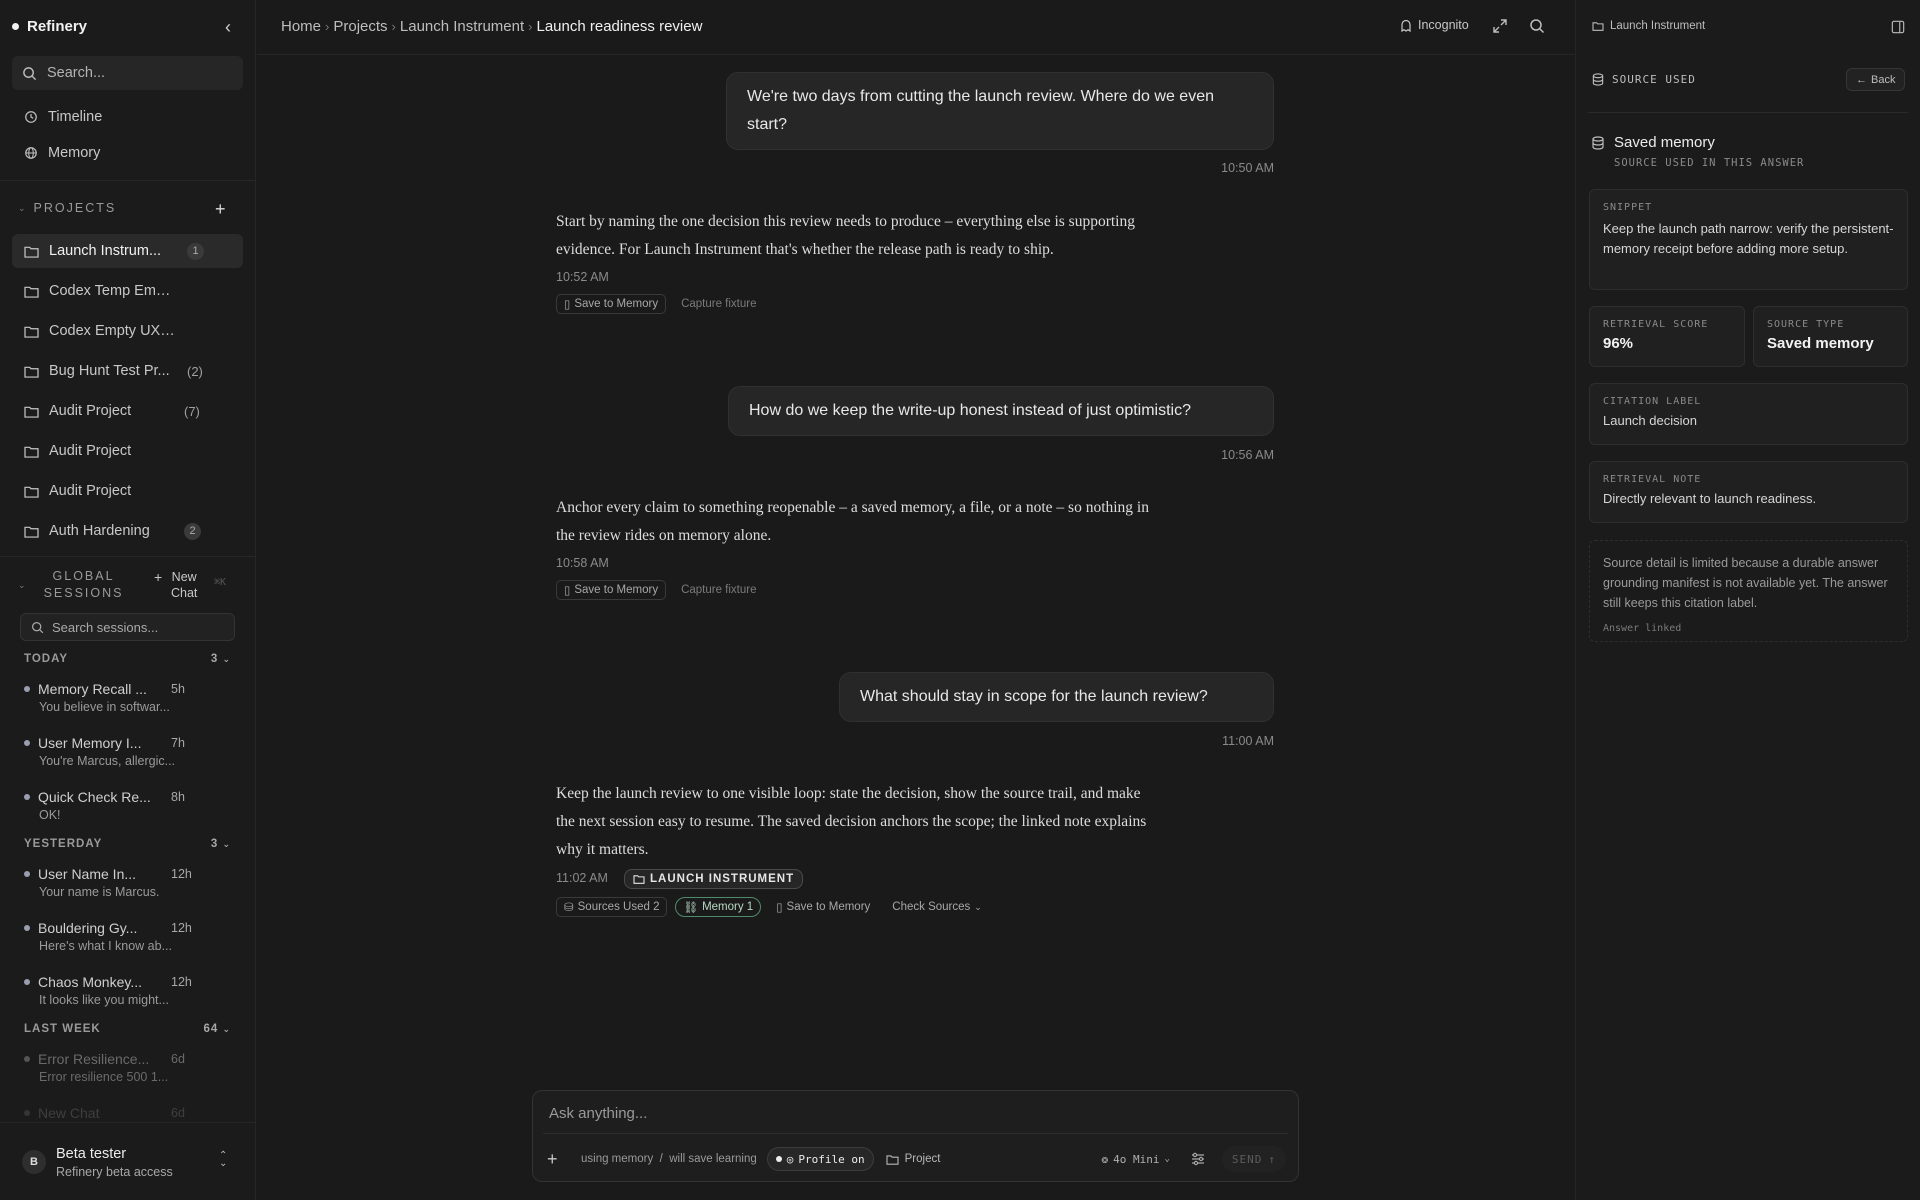 The height and width of the screenshot is (1200, 1920). Describe the element at coordinates (462, 26) in the screenshot. I see `breadcrumb-project: Launch Instrument` at that location.